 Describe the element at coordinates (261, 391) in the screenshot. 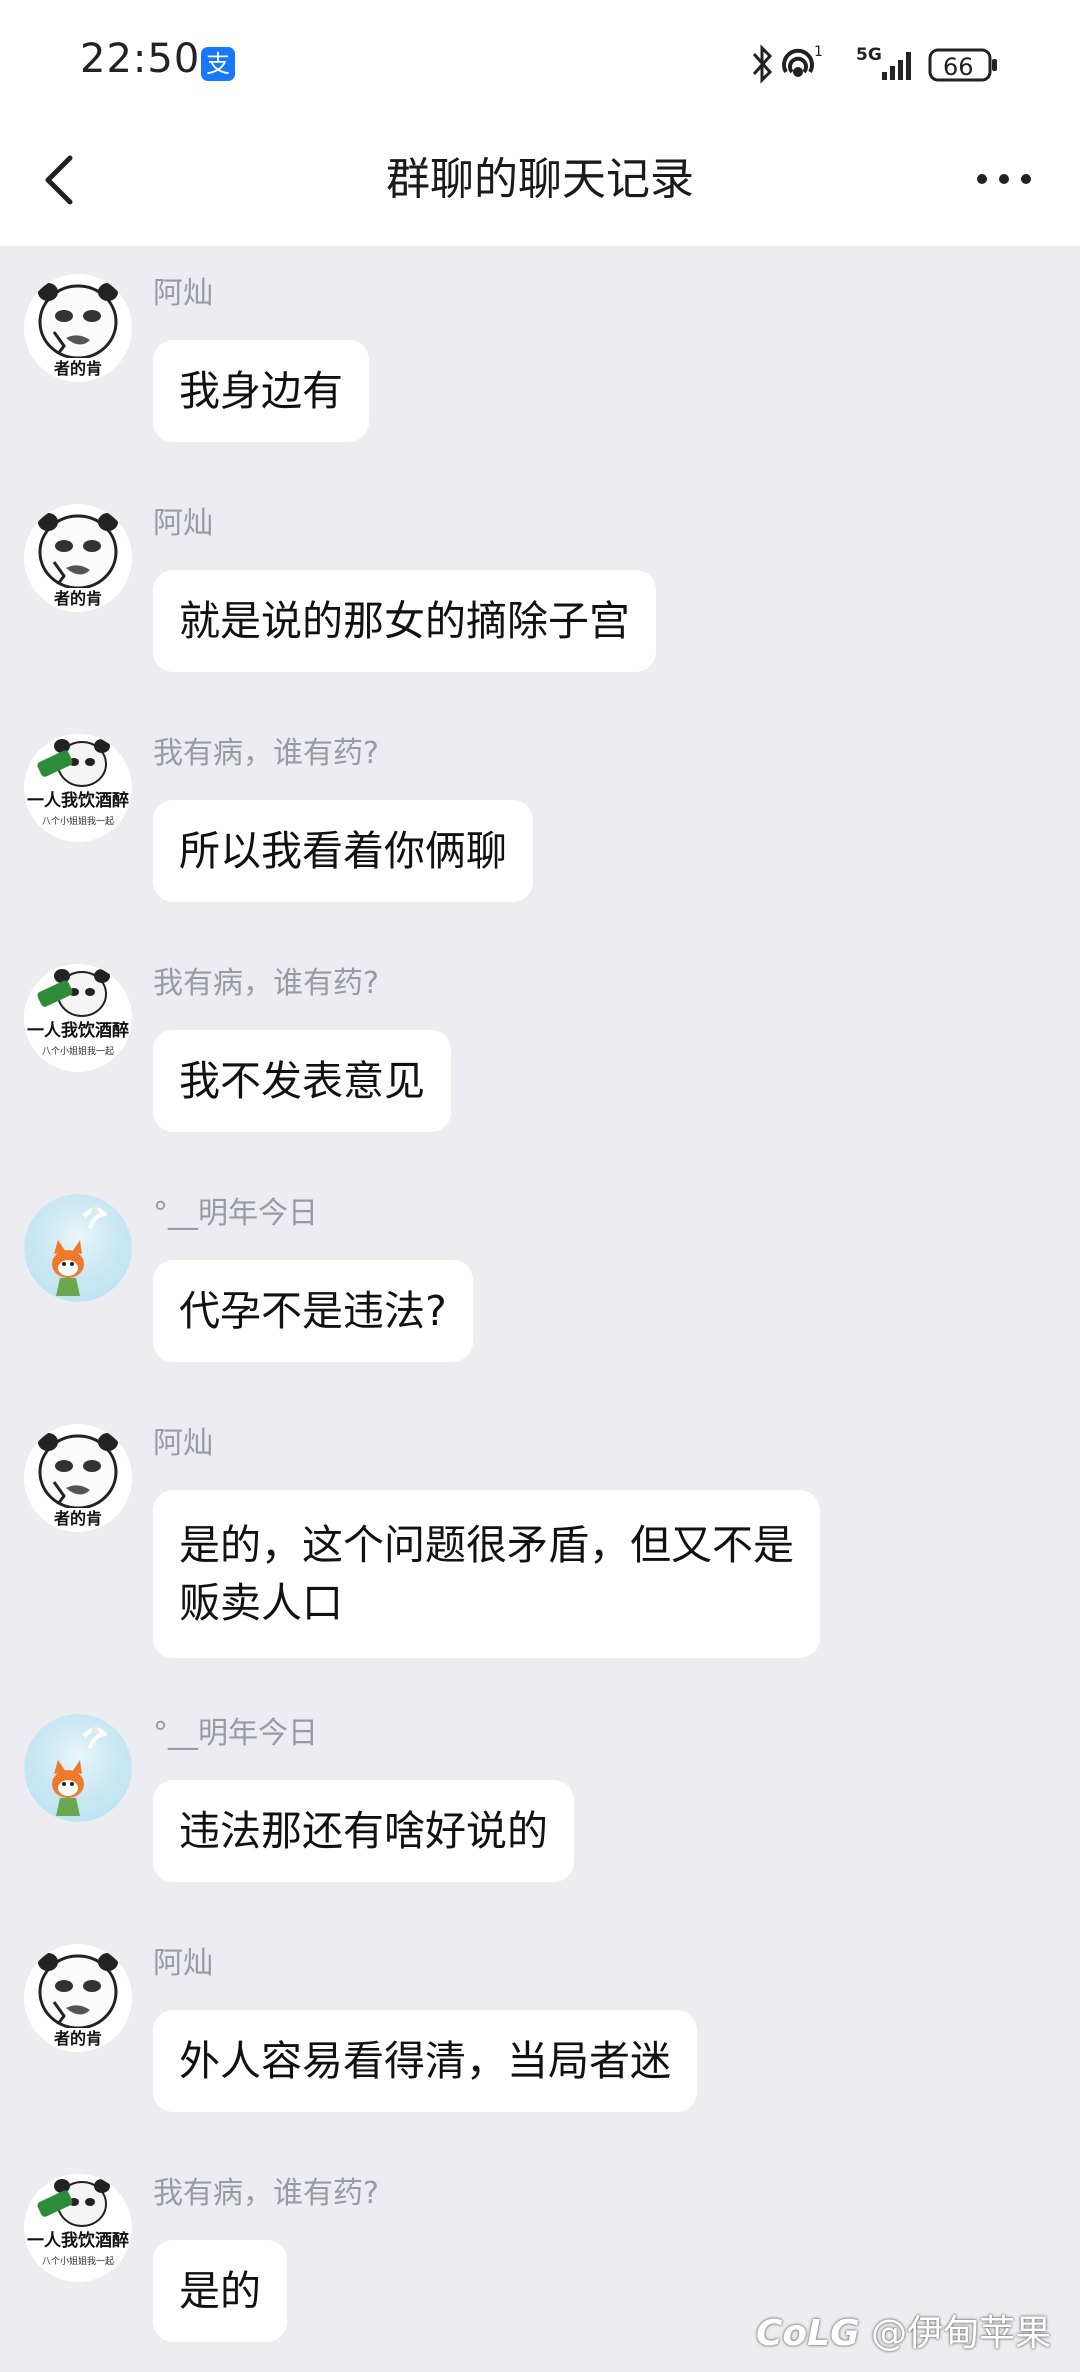

I see `message-bubble: 我身边有` at that location.